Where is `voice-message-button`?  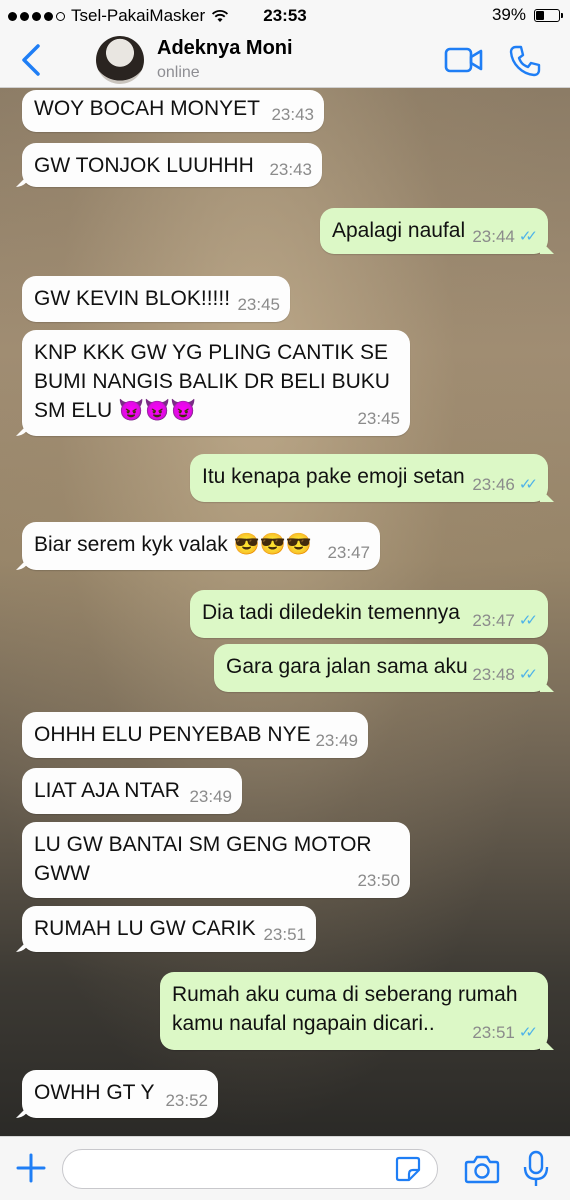 voice-message-button is located at coordinates (536, 1169).